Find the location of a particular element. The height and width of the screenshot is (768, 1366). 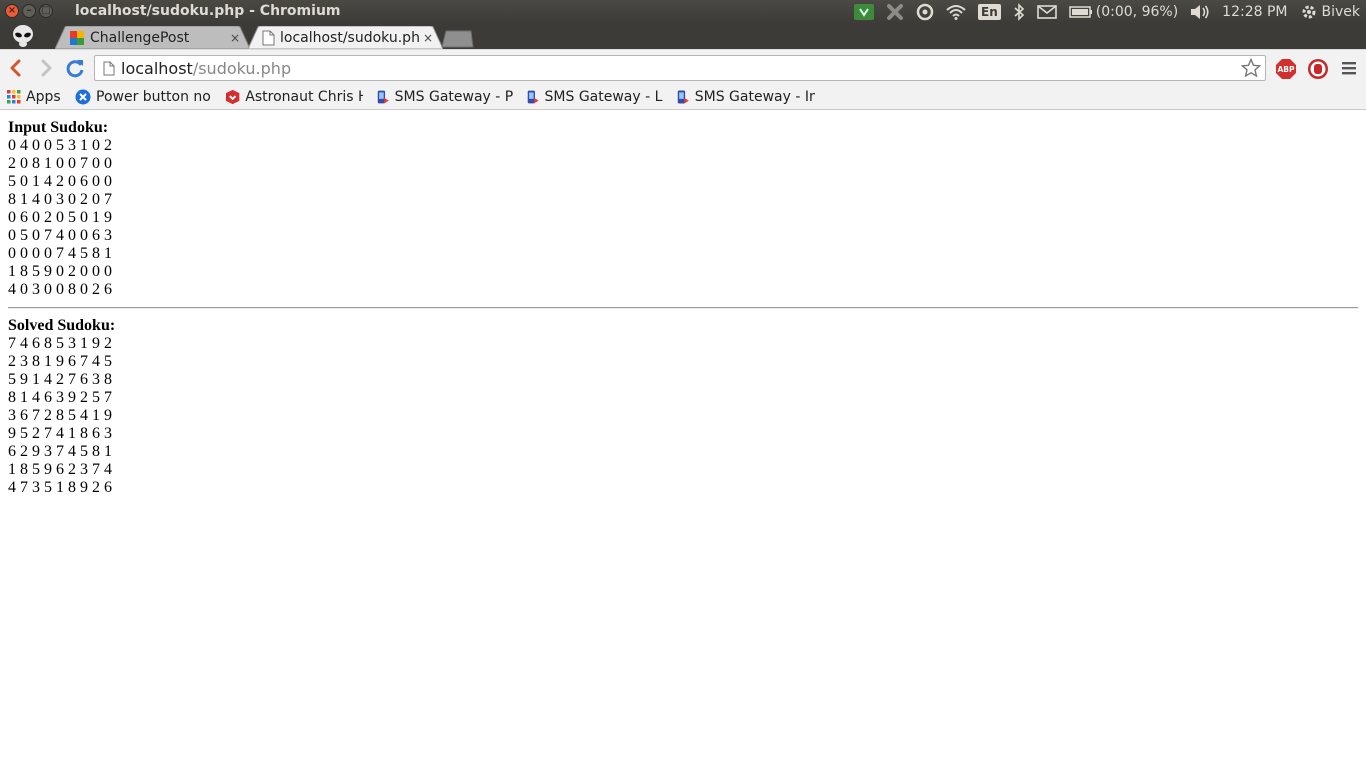

bookmark-power-button: Power button no is located at coordinates (144, 97).